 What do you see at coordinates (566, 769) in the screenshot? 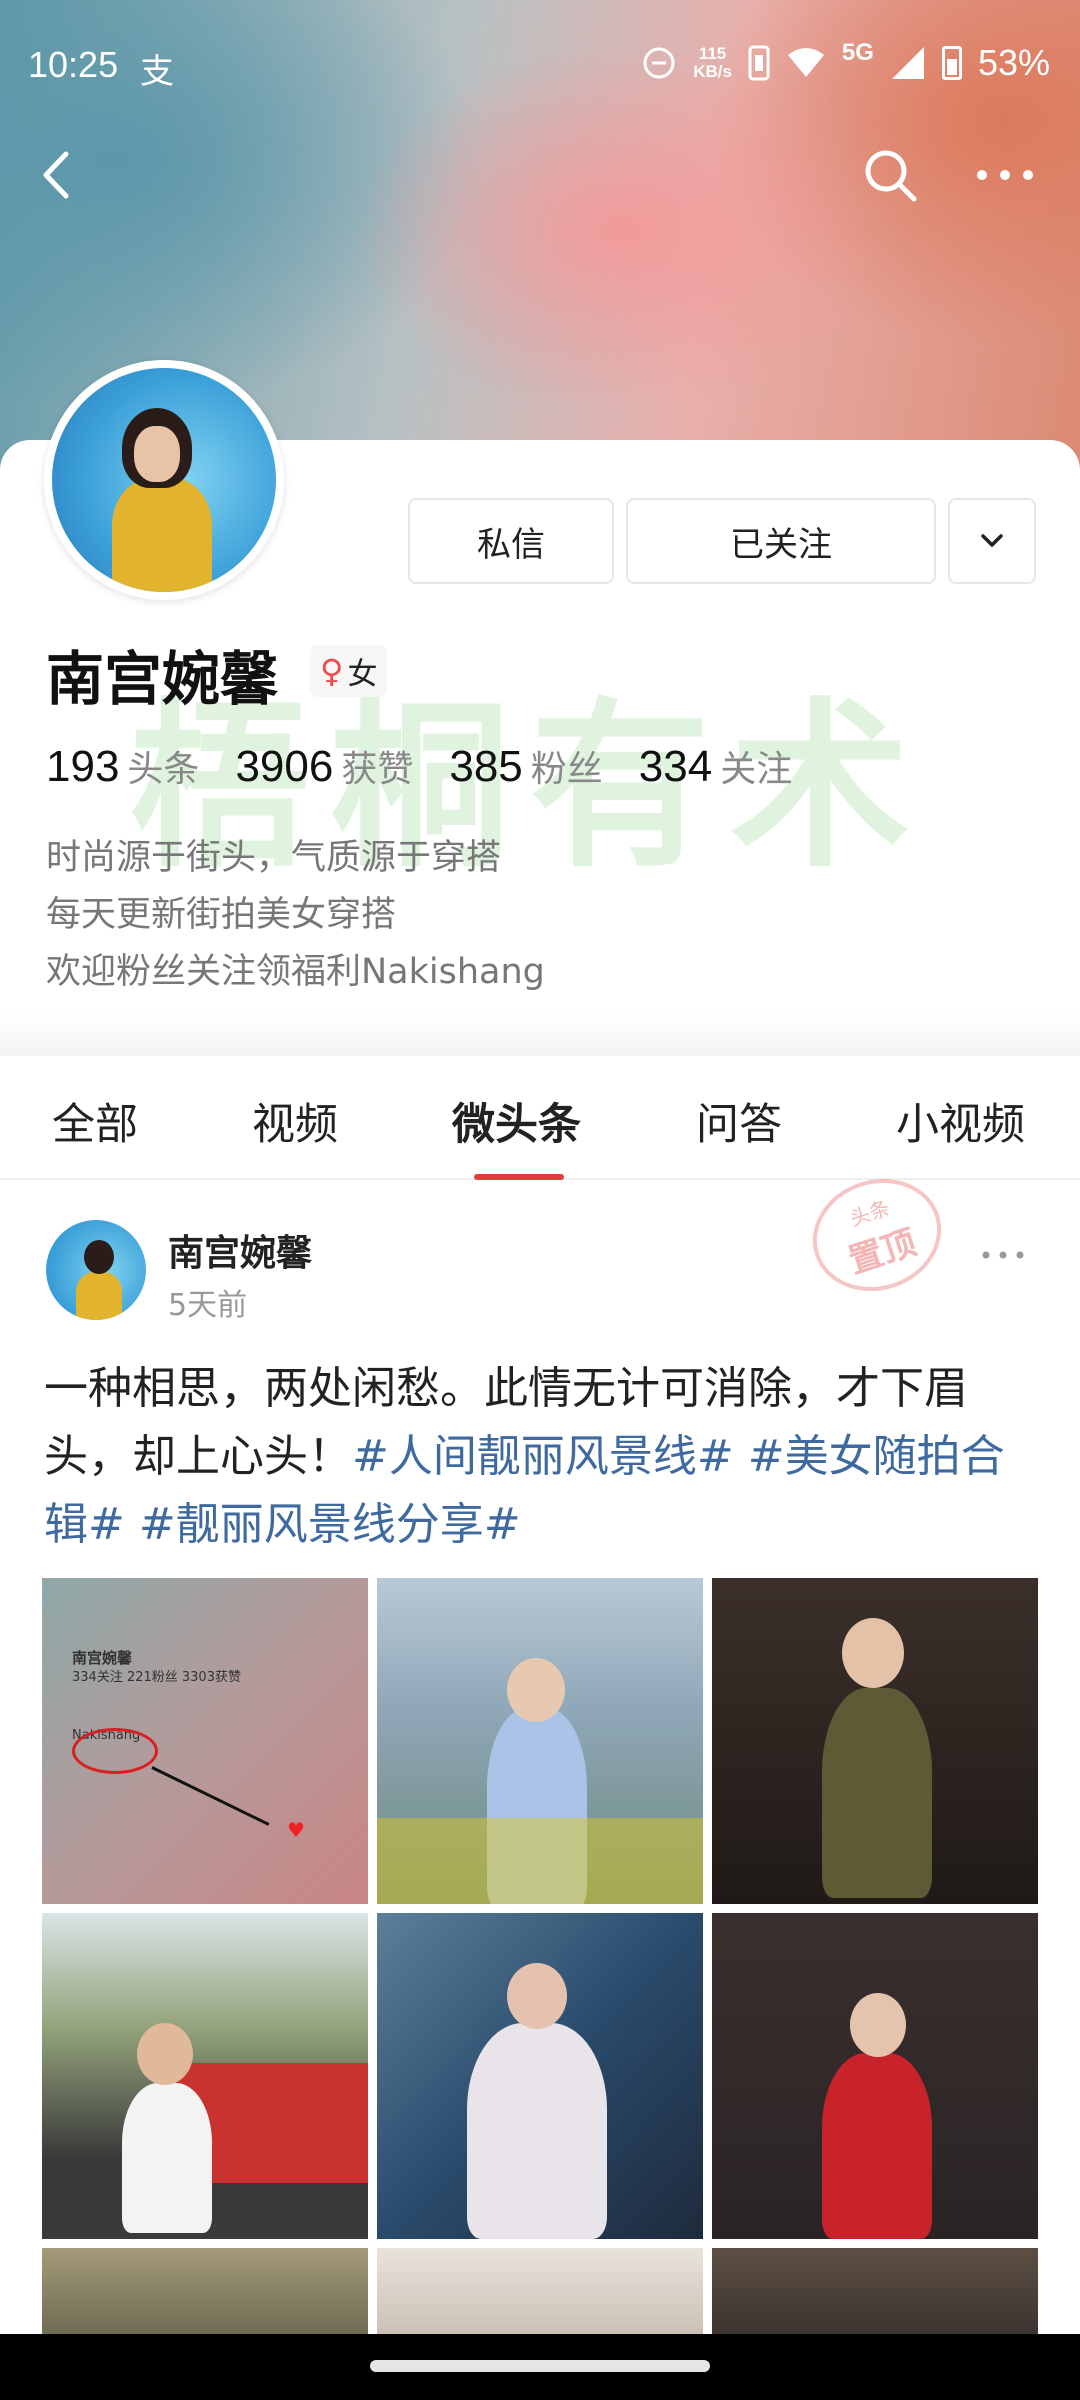
I see `stat-label: 粉丝` at bounding box center [566, 769].